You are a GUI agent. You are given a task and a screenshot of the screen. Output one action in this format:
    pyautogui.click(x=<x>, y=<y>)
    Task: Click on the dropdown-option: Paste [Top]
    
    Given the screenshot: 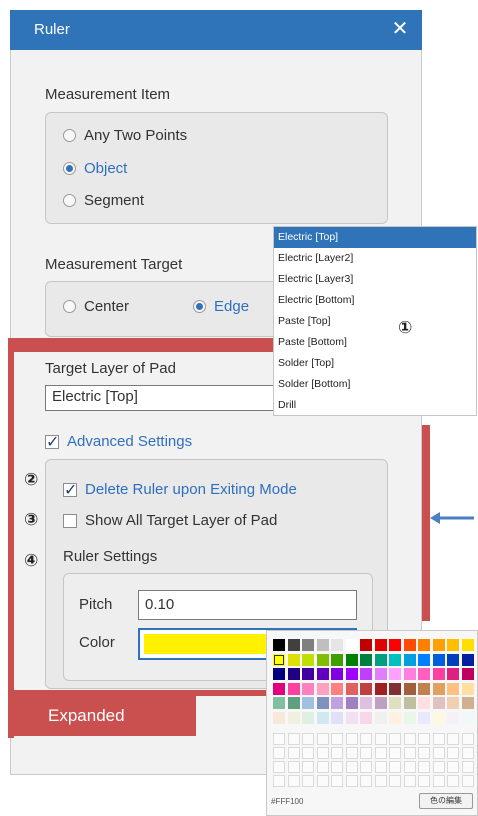 What is the action you would take?
    pyautogui.click(x=375, y=321)
    